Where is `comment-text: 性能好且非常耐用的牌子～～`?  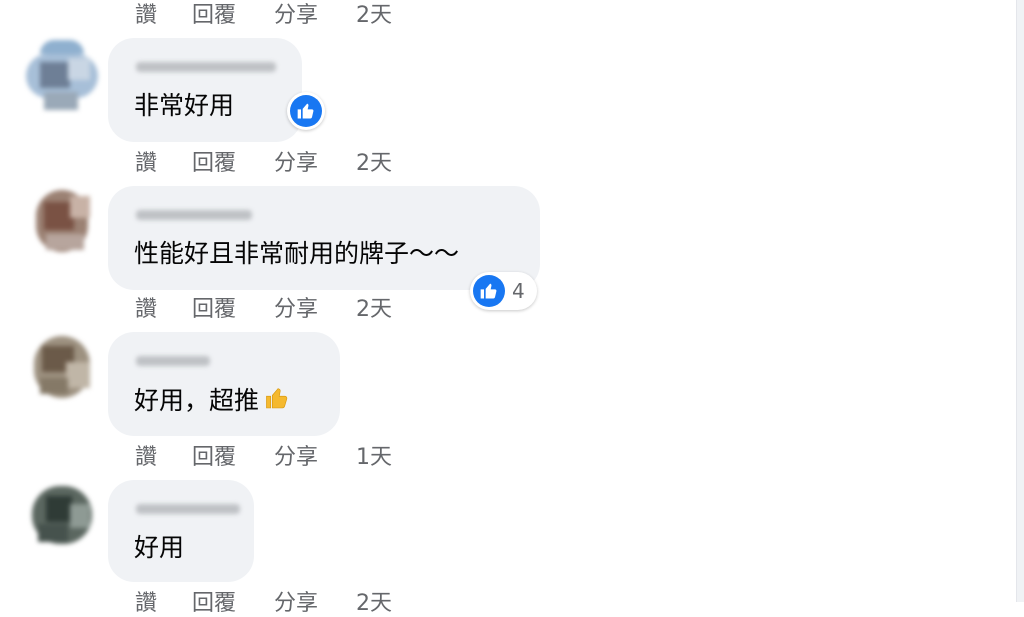
comment-text: 性能好且非常耐用的牌子～～ is located at coordinates (297, 253).